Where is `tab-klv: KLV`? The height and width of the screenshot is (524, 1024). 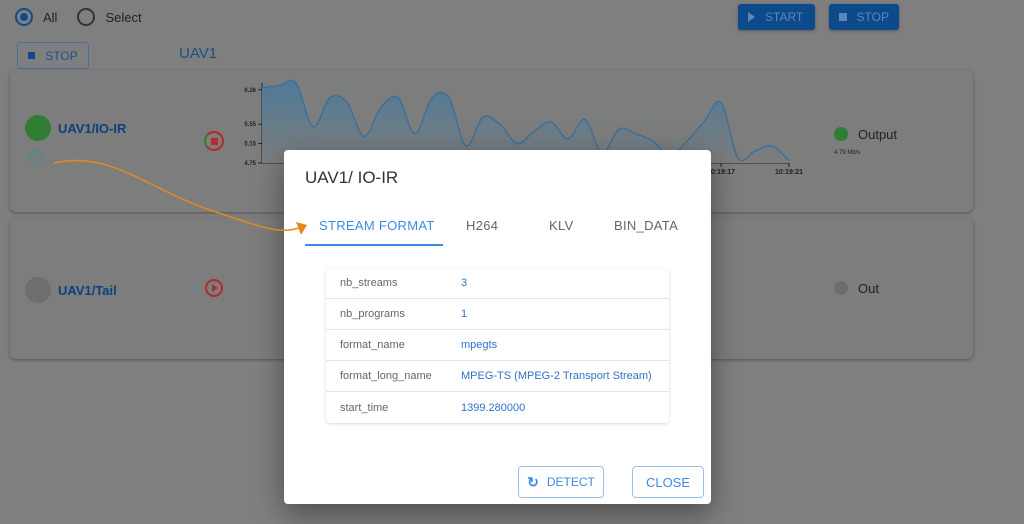 tab-klv: KLV is located at coordinates (561, 225).